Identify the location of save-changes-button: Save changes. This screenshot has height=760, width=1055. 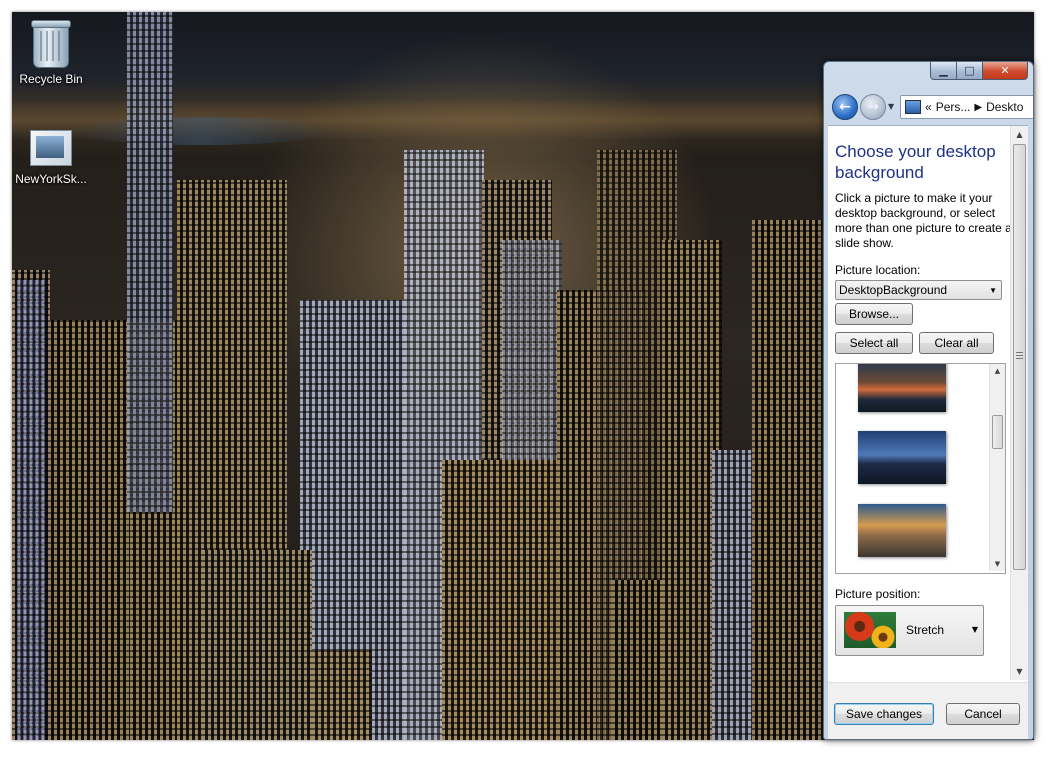
(884, 714).